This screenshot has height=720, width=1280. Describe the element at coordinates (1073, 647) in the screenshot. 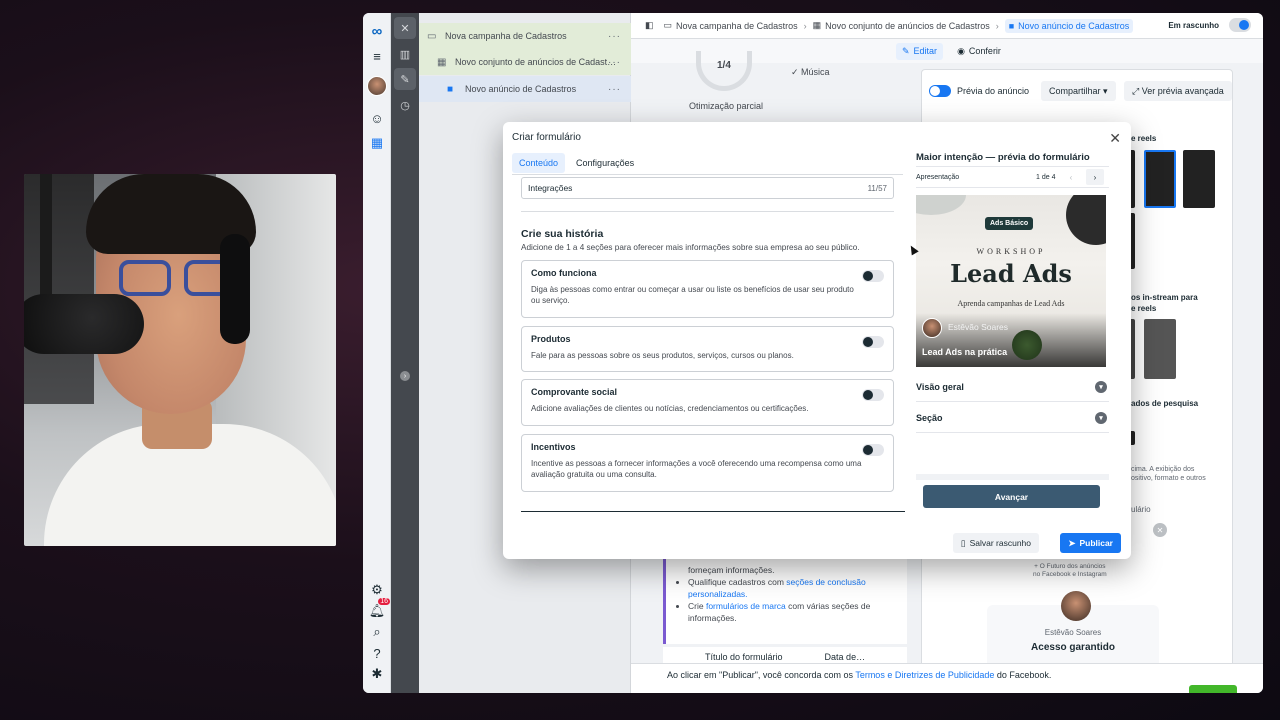

I see `sample-heading: Acesso garantido` at that location.